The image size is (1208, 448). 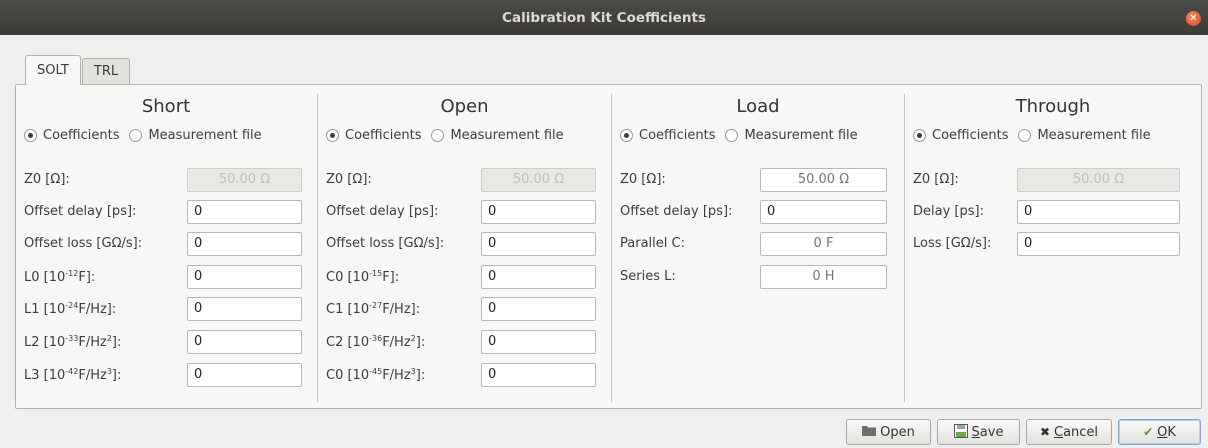 I want to click on short-source-radio-group: Coefficients Measurement file, so click(x=148, y=135).